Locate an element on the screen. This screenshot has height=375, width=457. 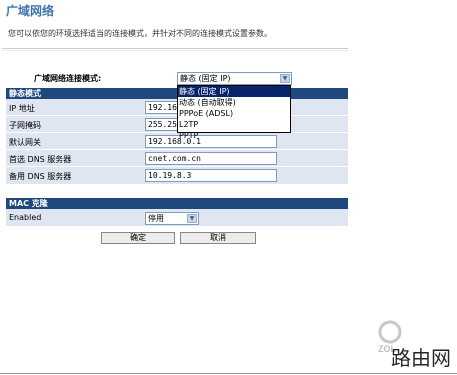
wan-mode-option: 静态 (固定 IP) is located at coordinates (234, 91).